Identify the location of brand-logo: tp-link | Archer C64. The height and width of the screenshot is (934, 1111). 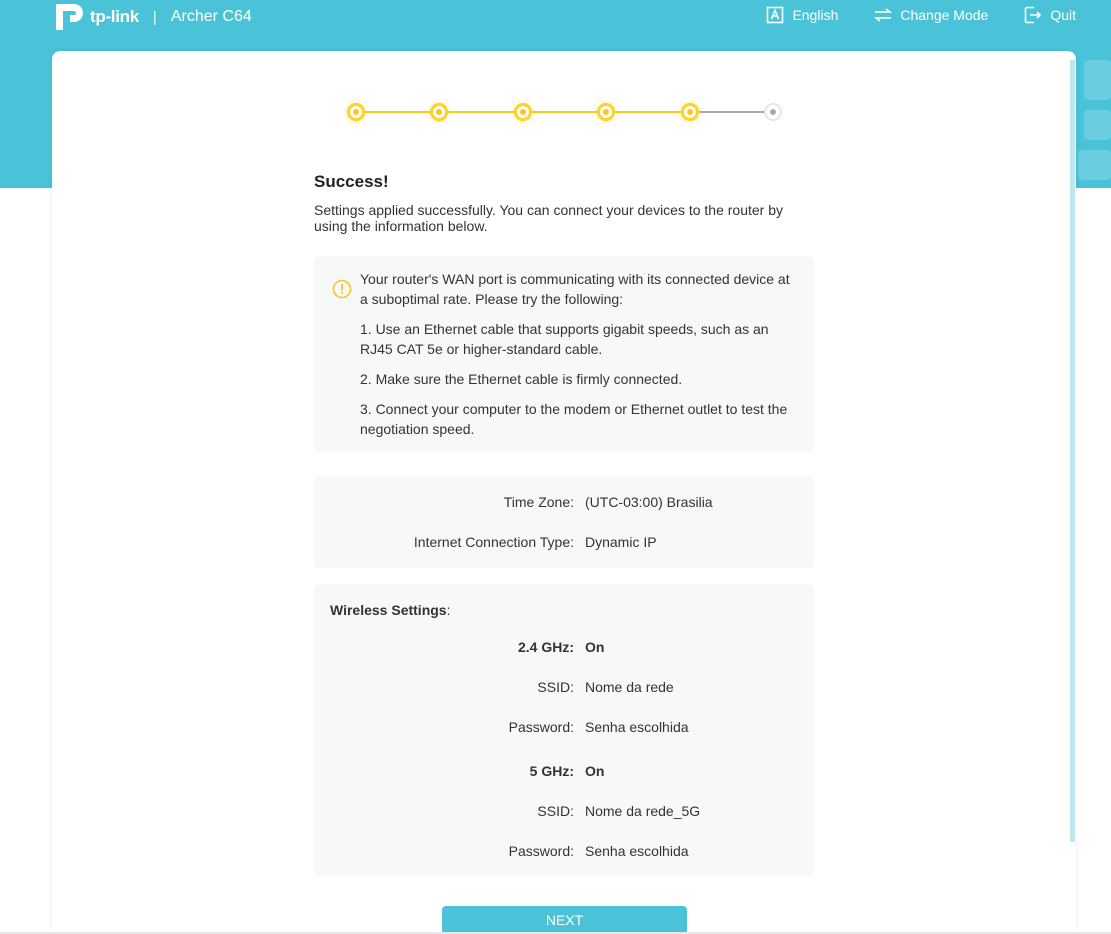
(152, 17).